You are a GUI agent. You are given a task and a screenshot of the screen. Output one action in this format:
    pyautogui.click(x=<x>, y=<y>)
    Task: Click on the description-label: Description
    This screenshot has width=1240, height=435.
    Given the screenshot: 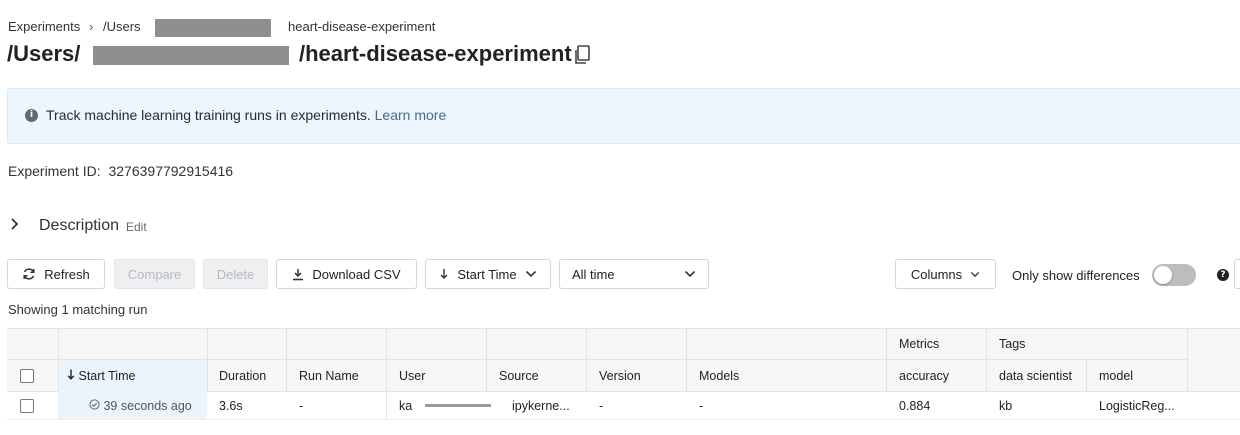 What is the action you would take?
    pyautogui.click(x=79, y=226)
    